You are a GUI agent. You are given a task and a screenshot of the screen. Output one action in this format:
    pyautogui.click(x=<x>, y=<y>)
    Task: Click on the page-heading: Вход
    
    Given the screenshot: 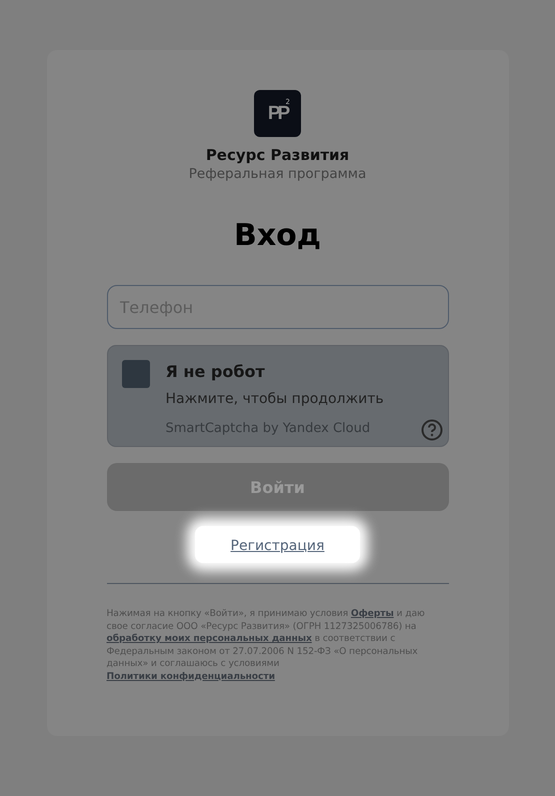 What is the action you would take?
    pyautogui.click(x=278, y=235)
    